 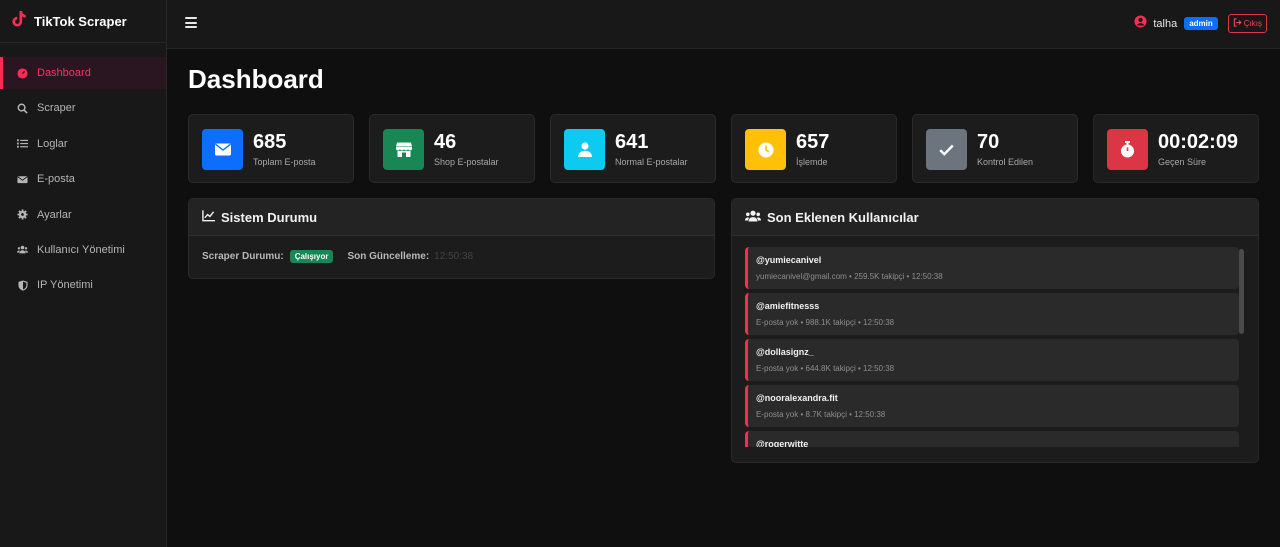 I want to click on stat-label: Shop E-postalar, so click(x=466, y=162).